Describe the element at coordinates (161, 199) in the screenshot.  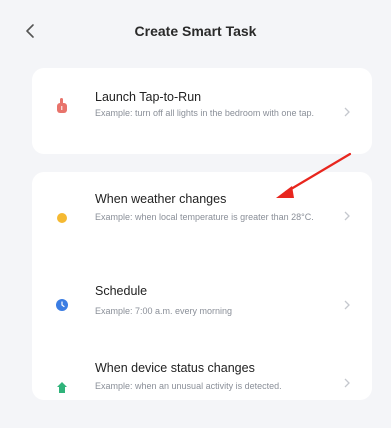
I see `row-title: When weather changes` at that location.